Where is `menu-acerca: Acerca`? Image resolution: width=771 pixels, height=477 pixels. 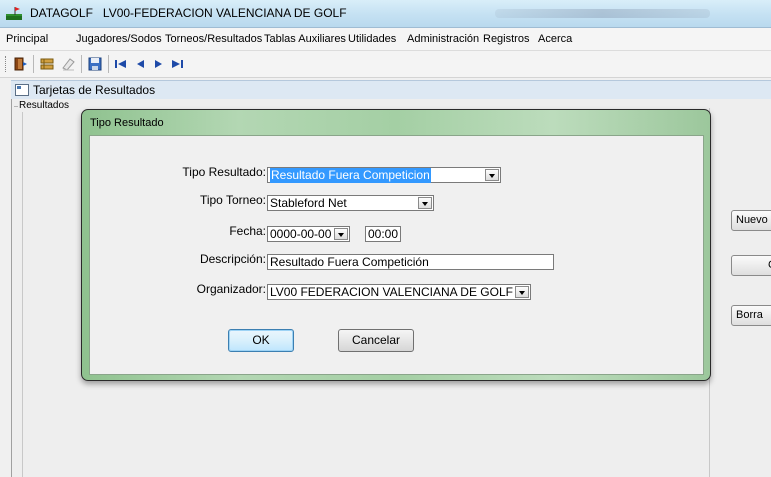
menu-acerca: Acerca is located at coordinates (555, 39).